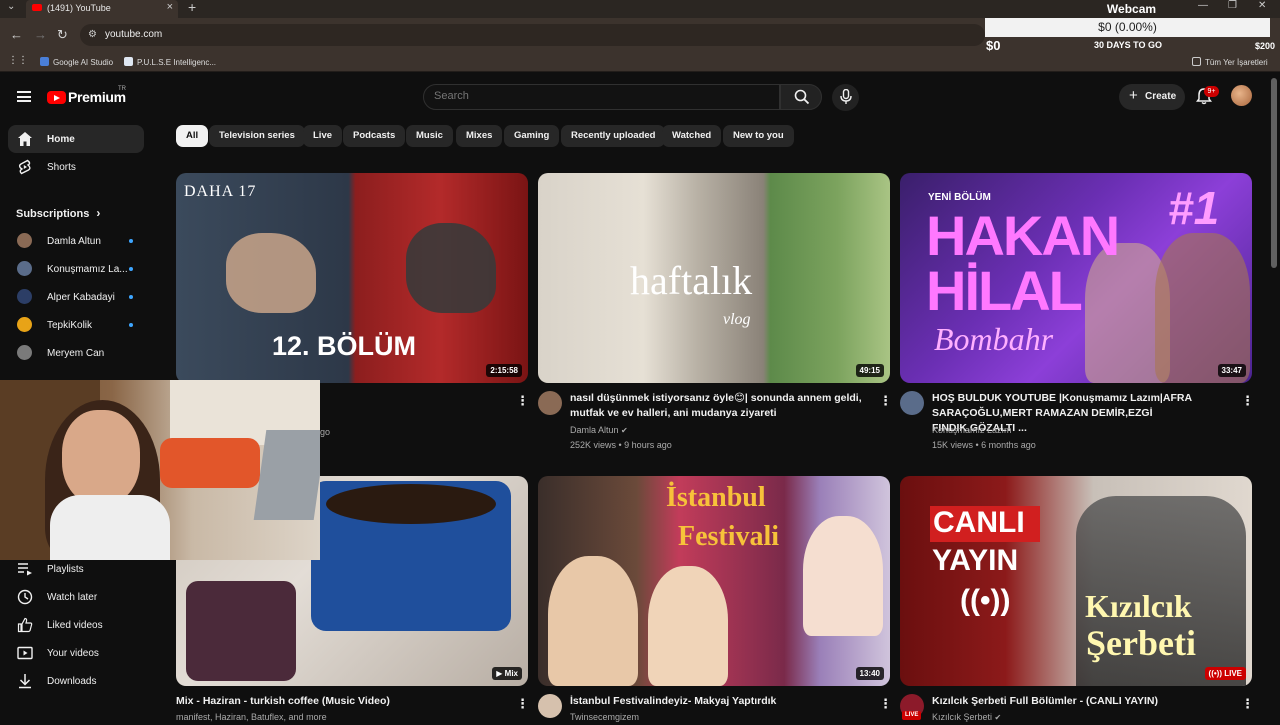 The height and width of the screenshot is (725, 1280). Describe the element at coordinates (76, 297) in the screenshot. I see `subscription-item: Alper Kabadayi` at that location.